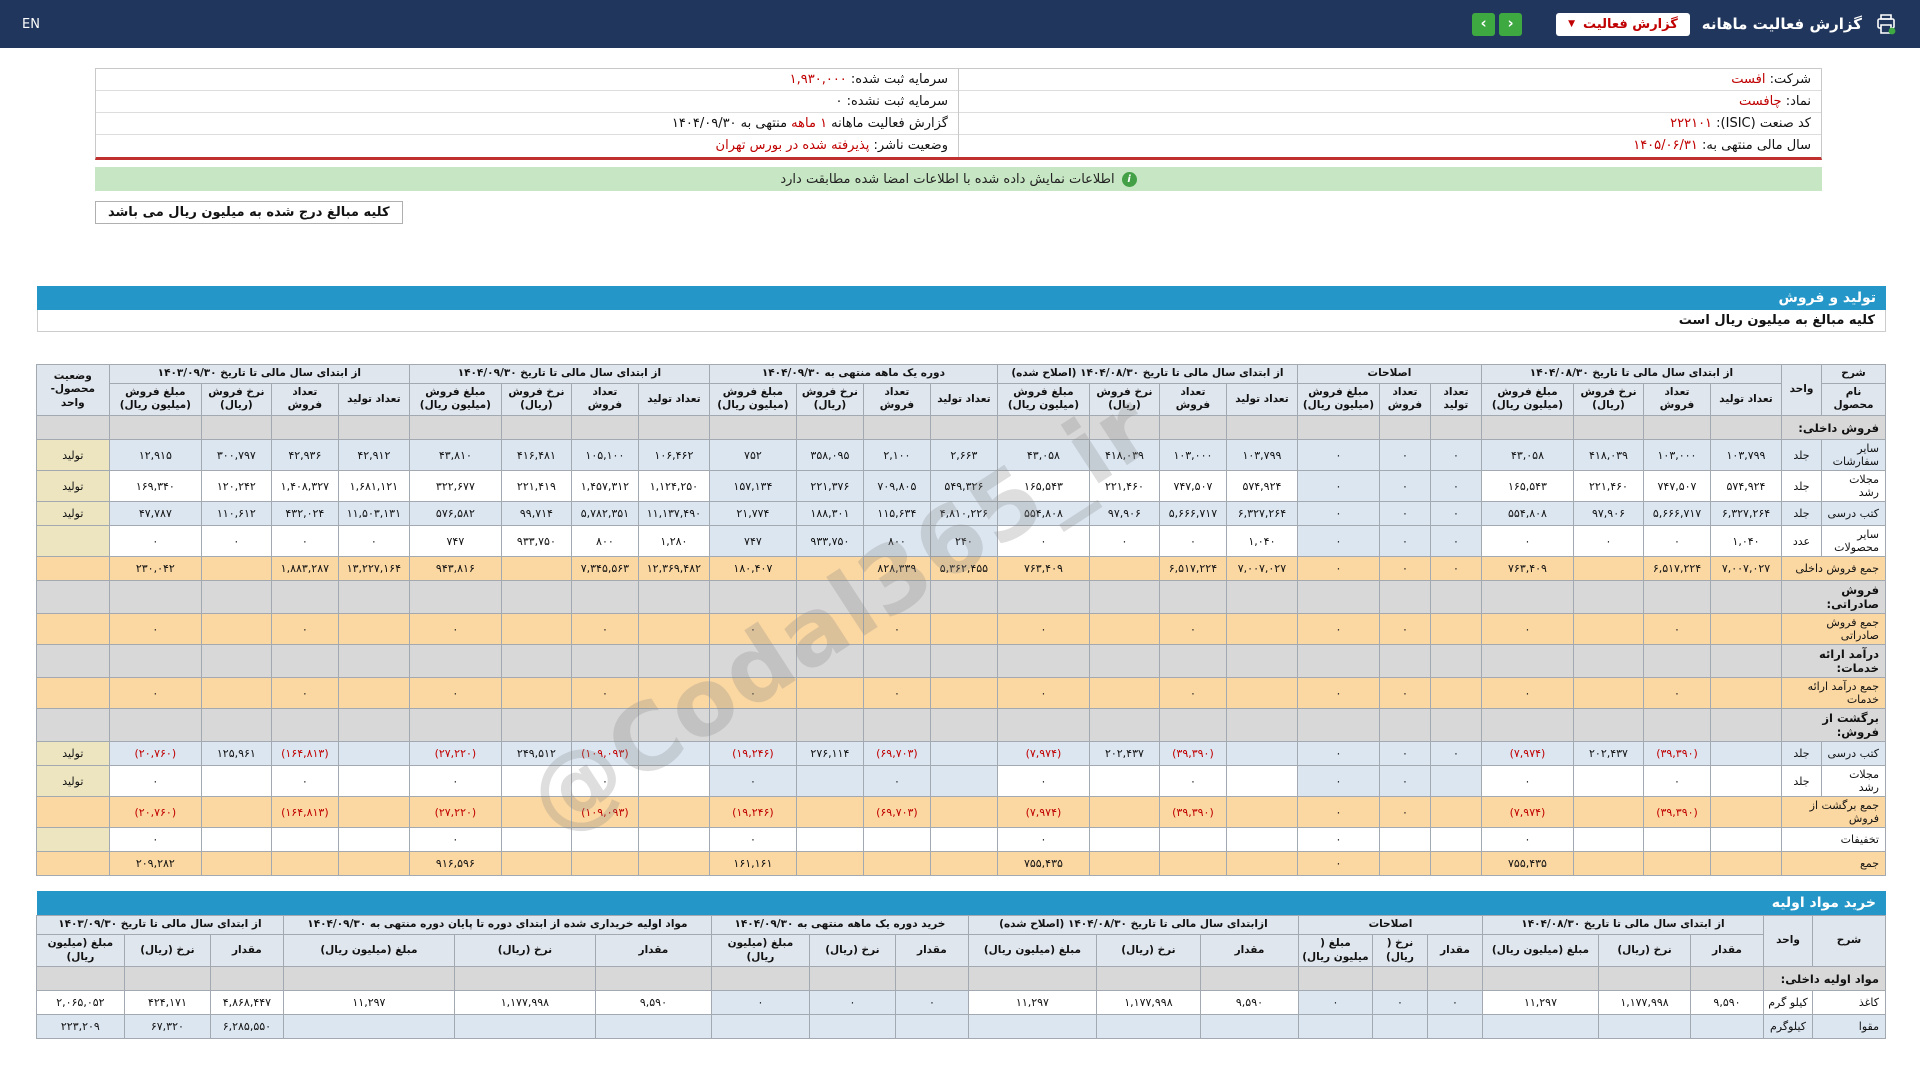 This screenshot has height=1080, width=1920. What do you see at coordinates (246, 950) in the screenshot?
I see `measure-header: مقدار` at bounding box center [246, 950].